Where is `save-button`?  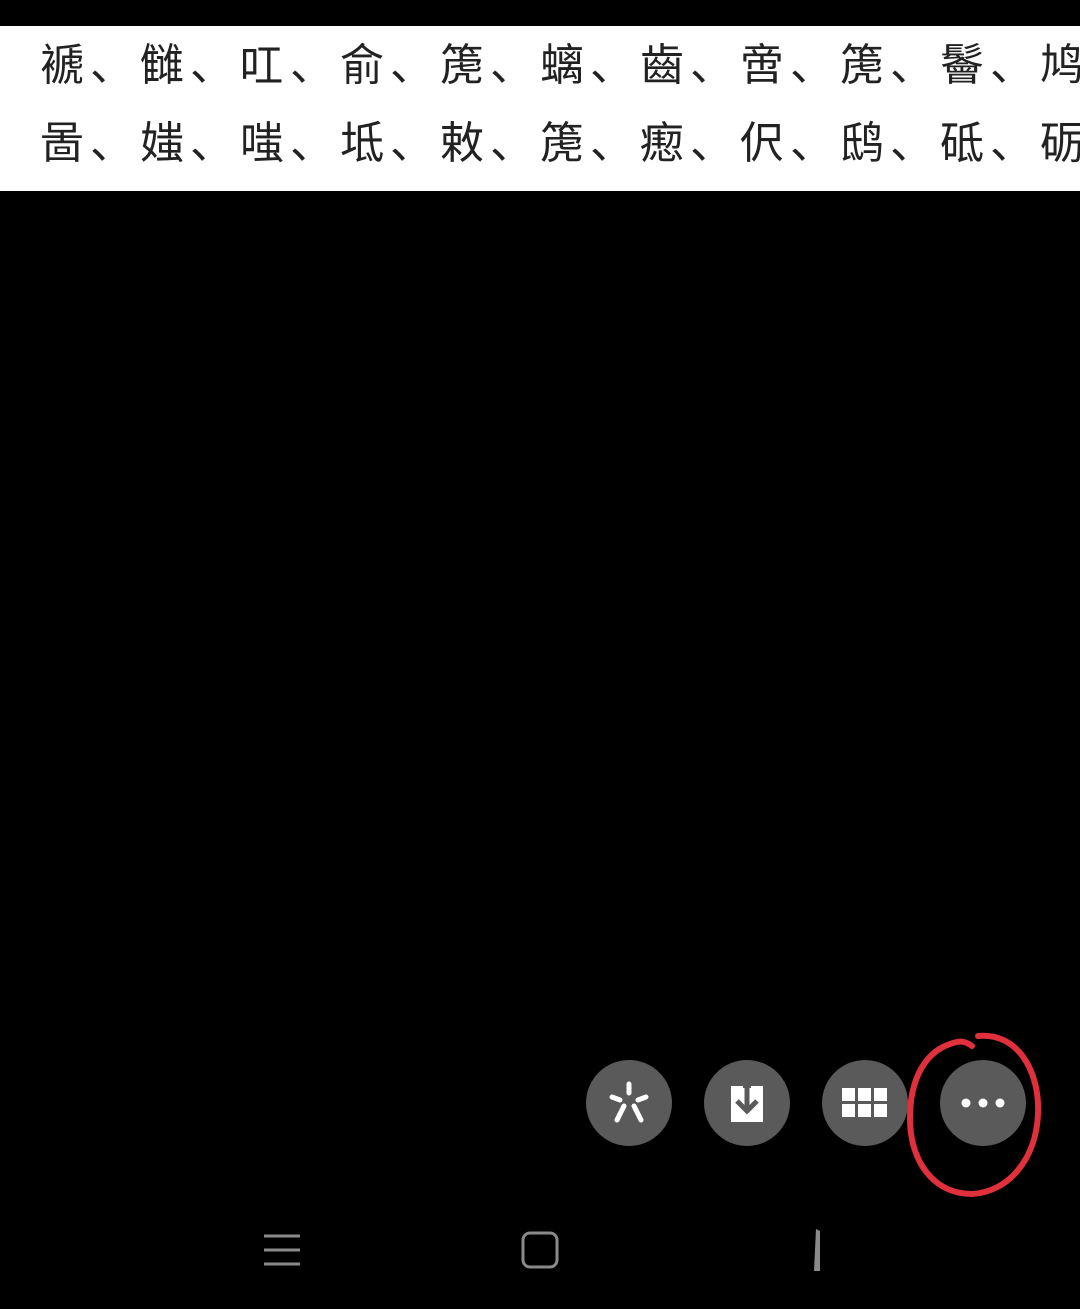 save-button is located at coordinates (747, 1103).